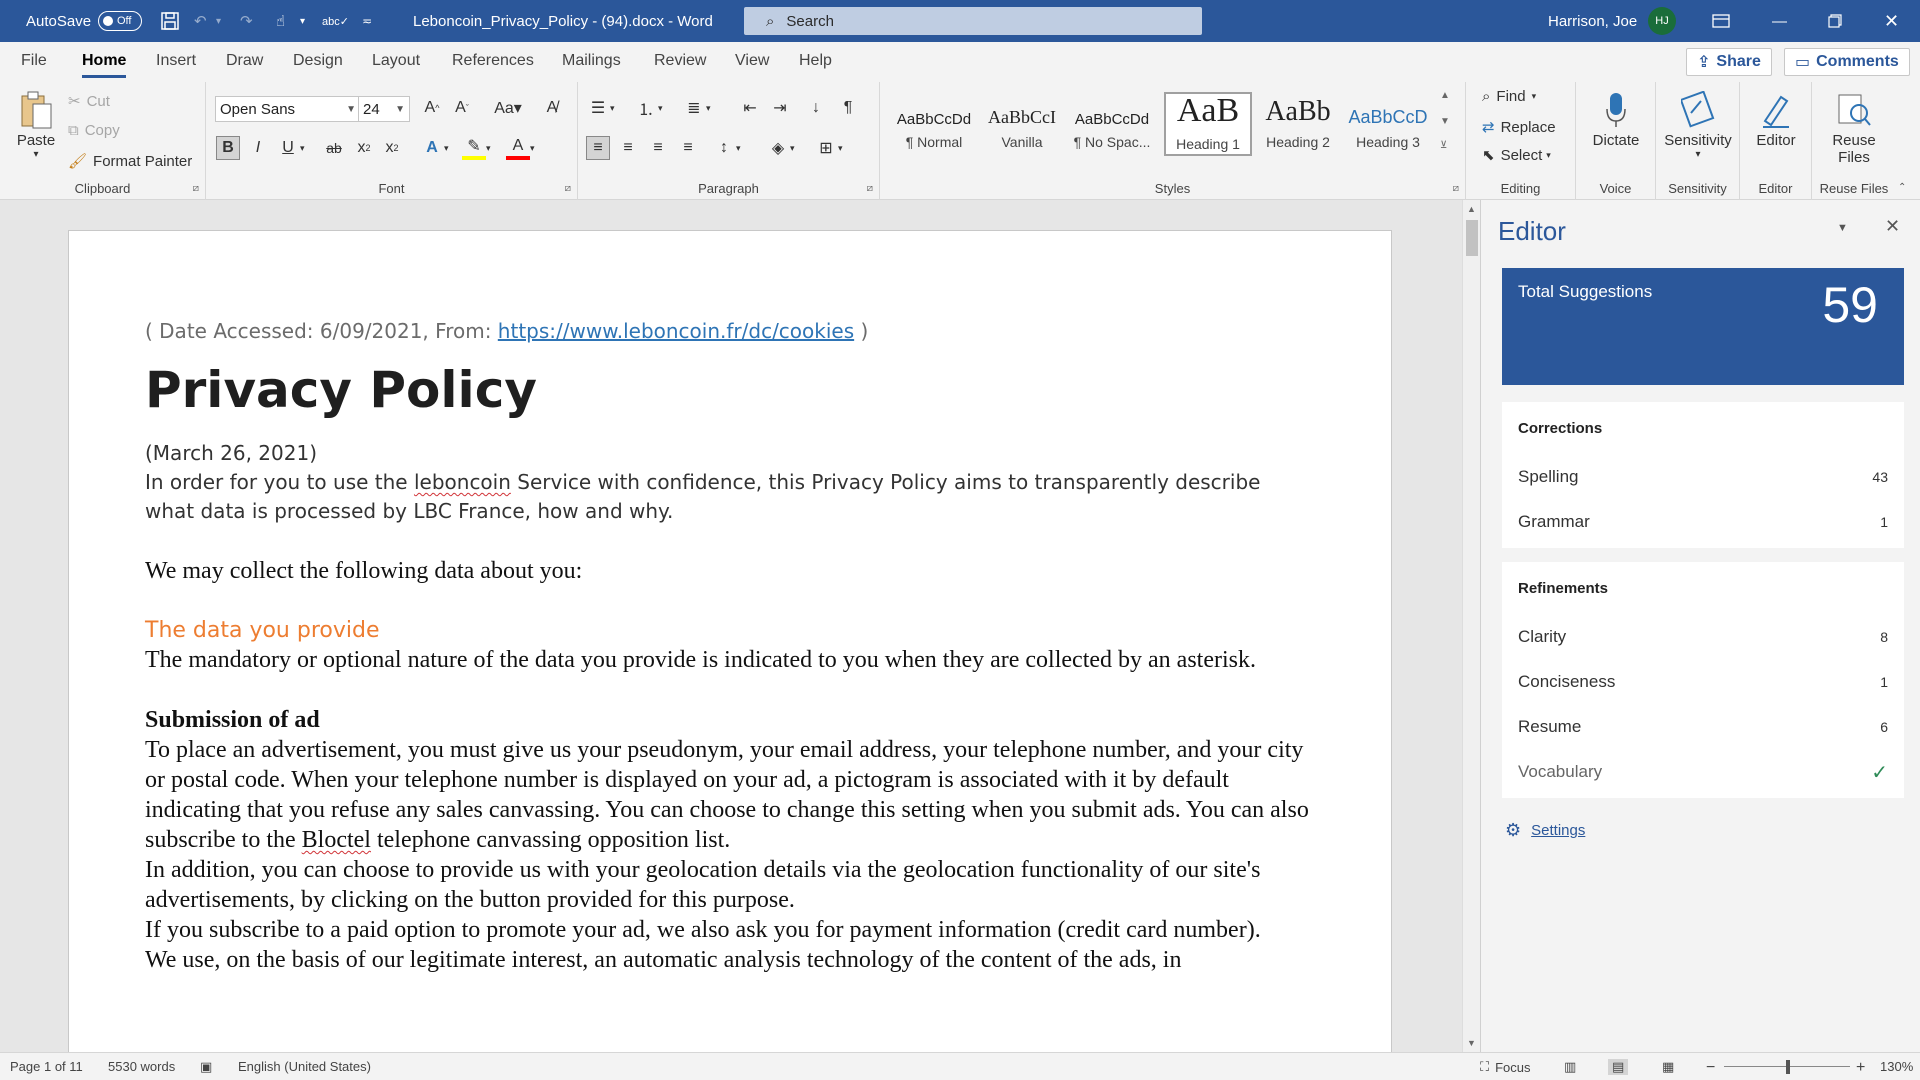 This screenshot has height=1080, width=1920. Describe the element at coordinates (104, 65) in the screenshot. I see `tab-home: Home` at that location.